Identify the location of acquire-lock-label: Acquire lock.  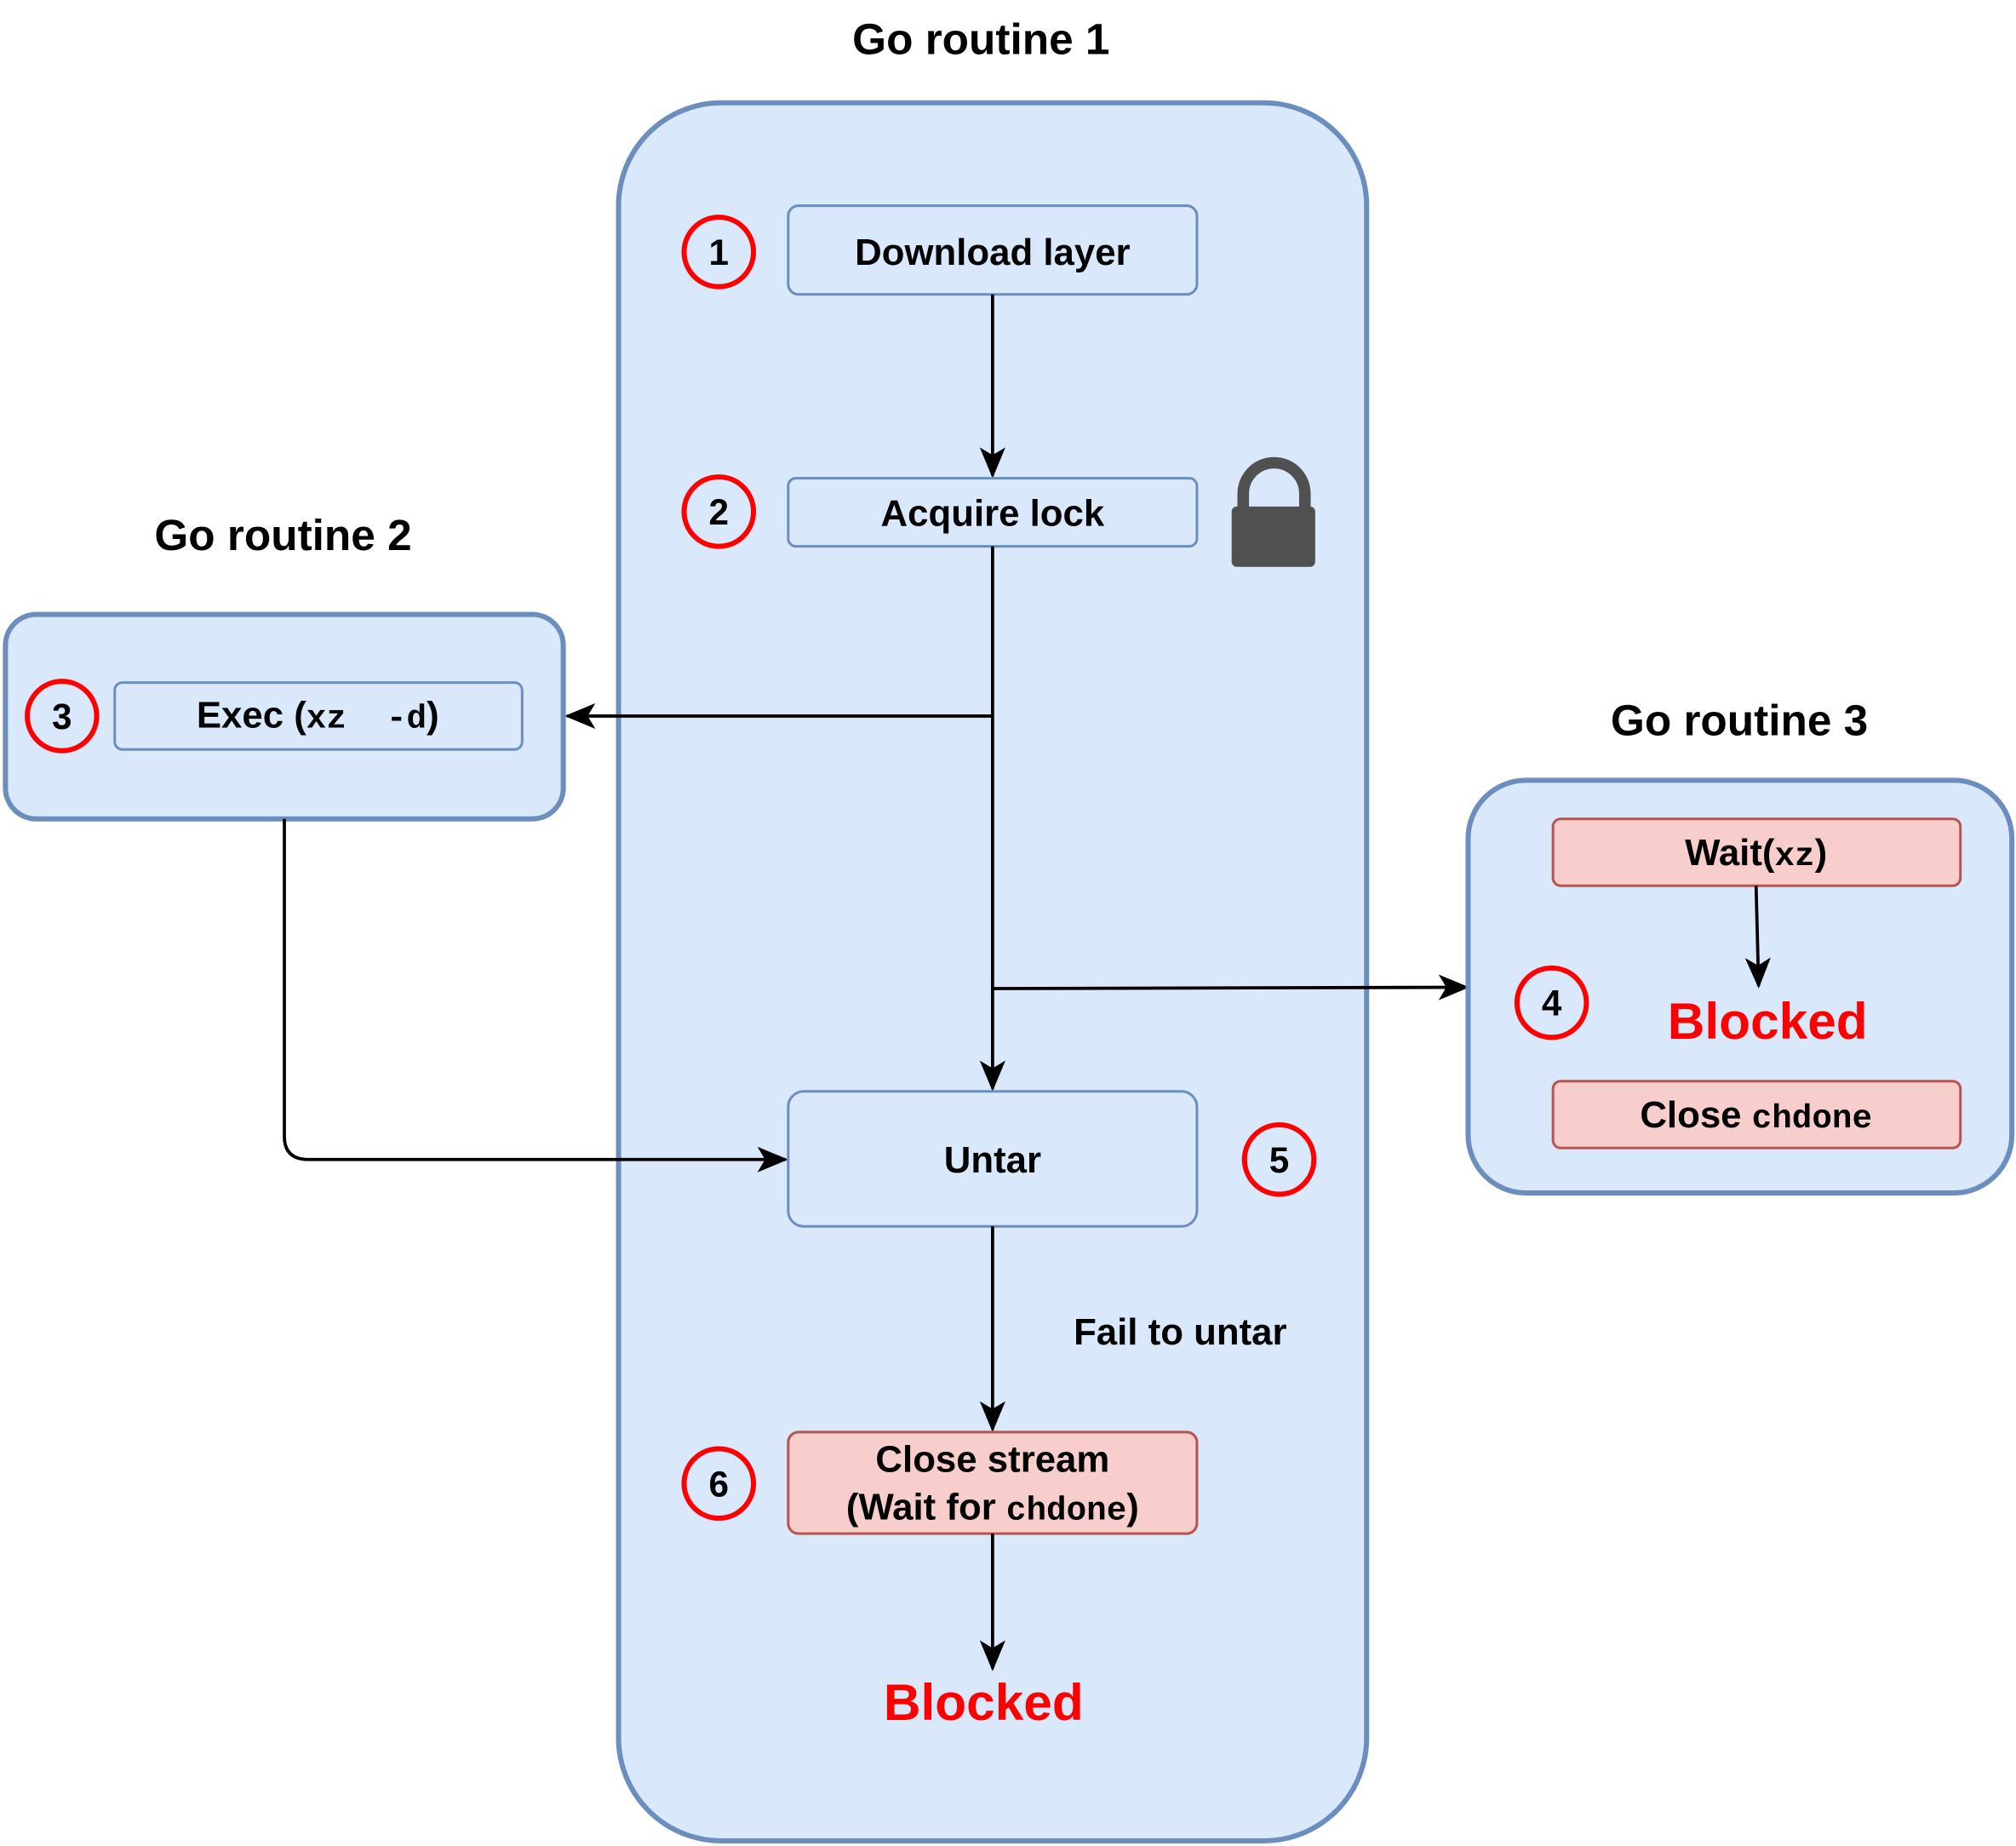
(993, 513).